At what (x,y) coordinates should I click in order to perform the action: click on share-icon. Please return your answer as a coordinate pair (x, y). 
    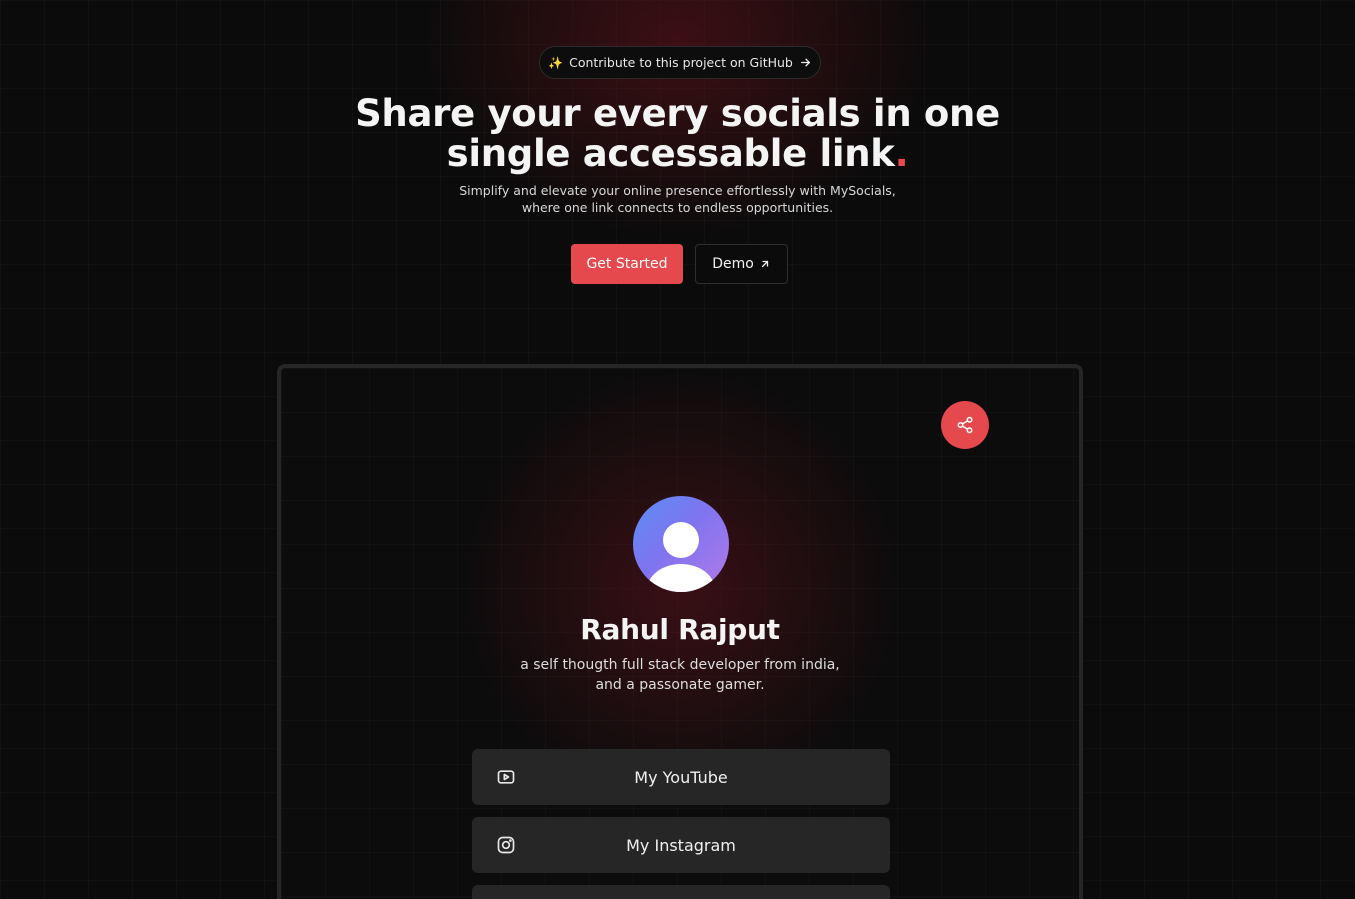
    Looking at the image, I should click on (965, 425).